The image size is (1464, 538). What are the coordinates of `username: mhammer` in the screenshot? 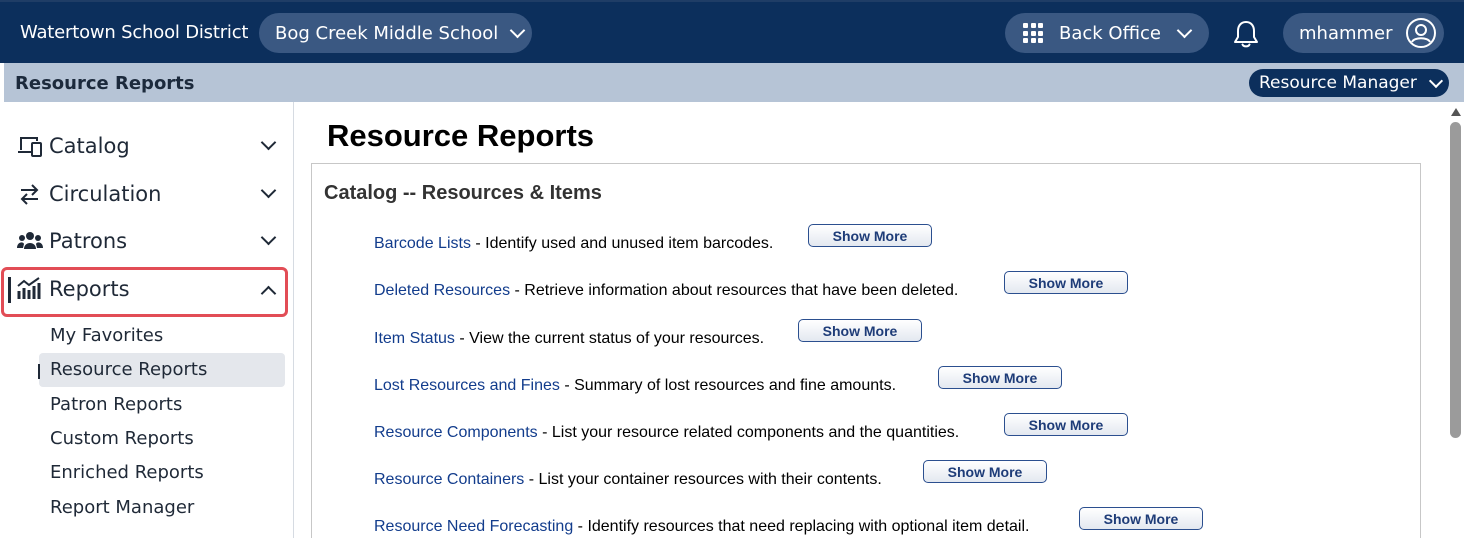 It's located at (1346, 33).